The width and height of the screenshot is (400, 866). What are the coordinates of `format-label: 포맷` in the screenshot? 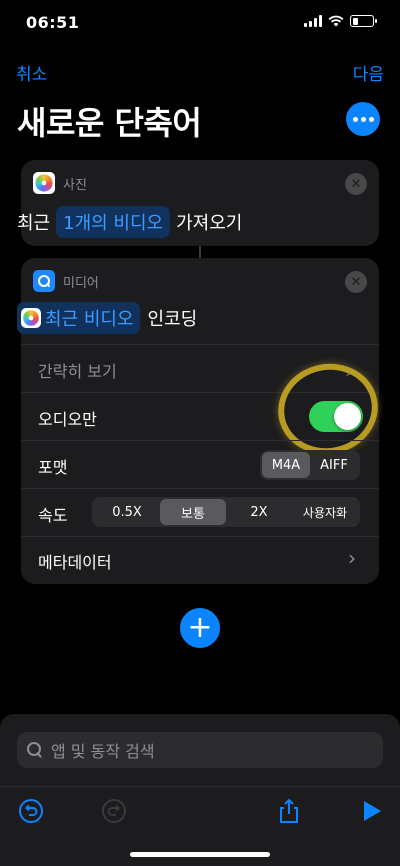 It's located at (53, 467).